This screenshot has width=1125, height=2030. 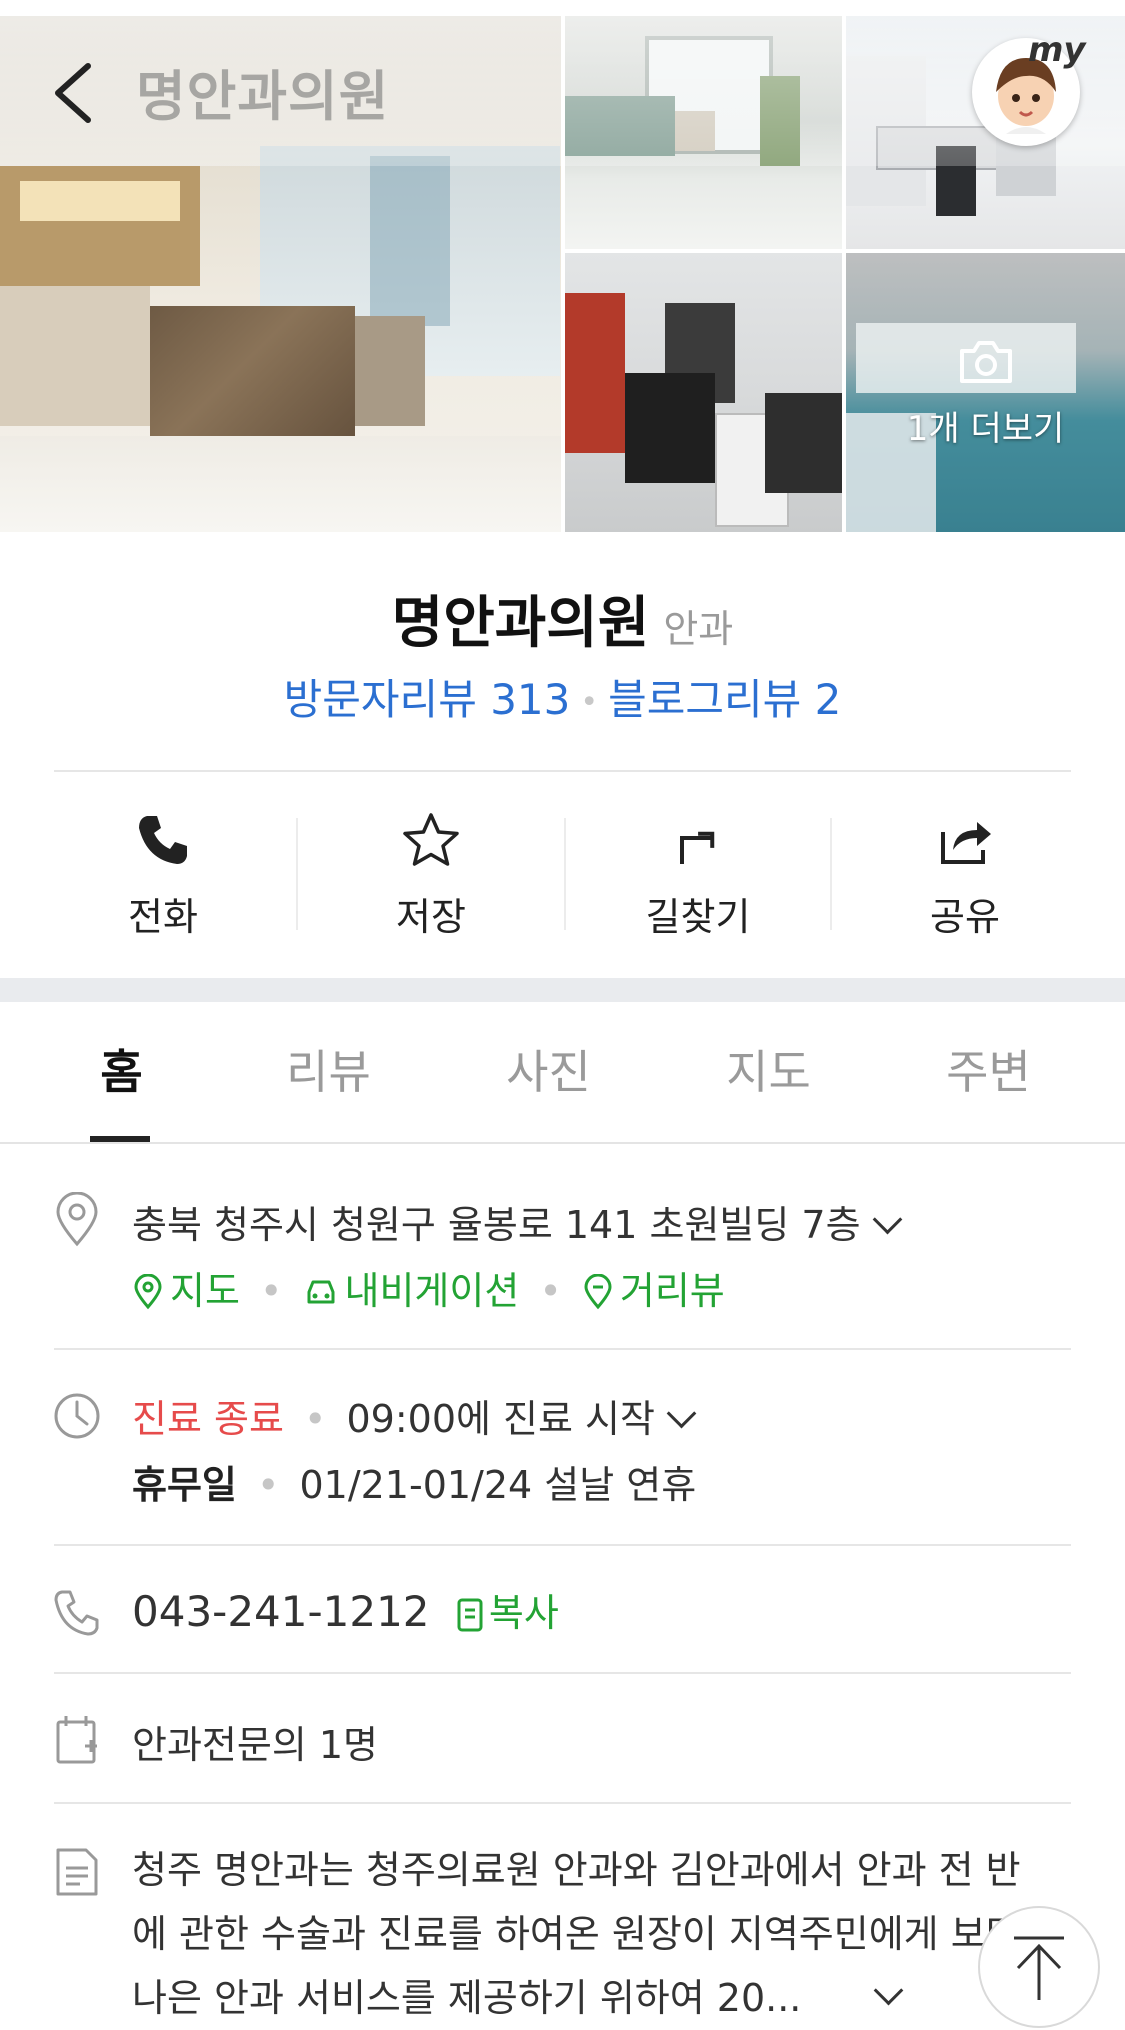 What do you see at coordinates (672, 1291) in the screenshot?
I see `streetview-link: 거리뷰` at bounding box center [672, 1291].